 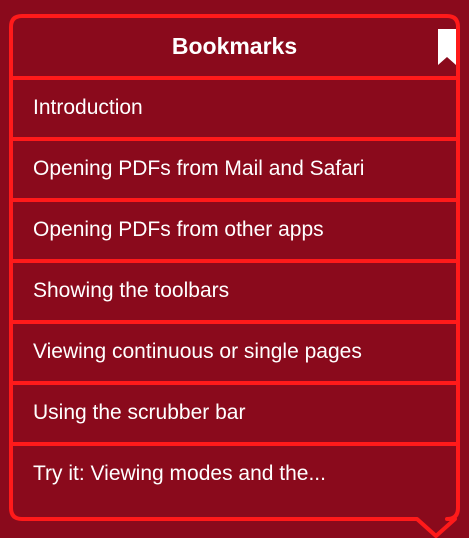 I want to click on panel-header: Bookmarks, so click(x=234, y=47).